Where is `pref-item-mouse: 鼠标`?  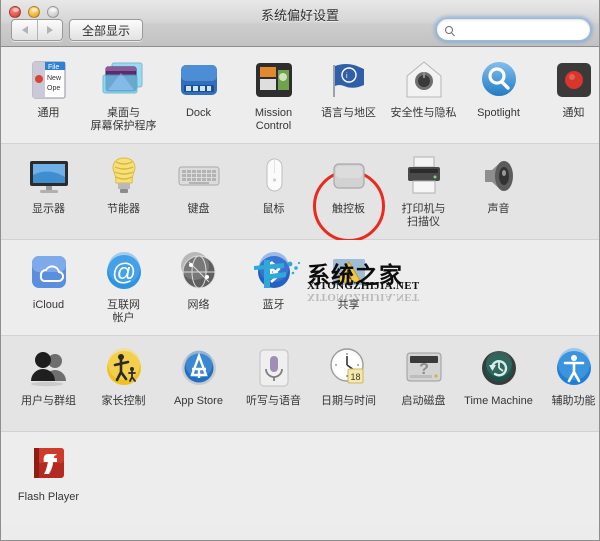 pref-item-mouse: 鼠标 is located at coordinates (273, 192).